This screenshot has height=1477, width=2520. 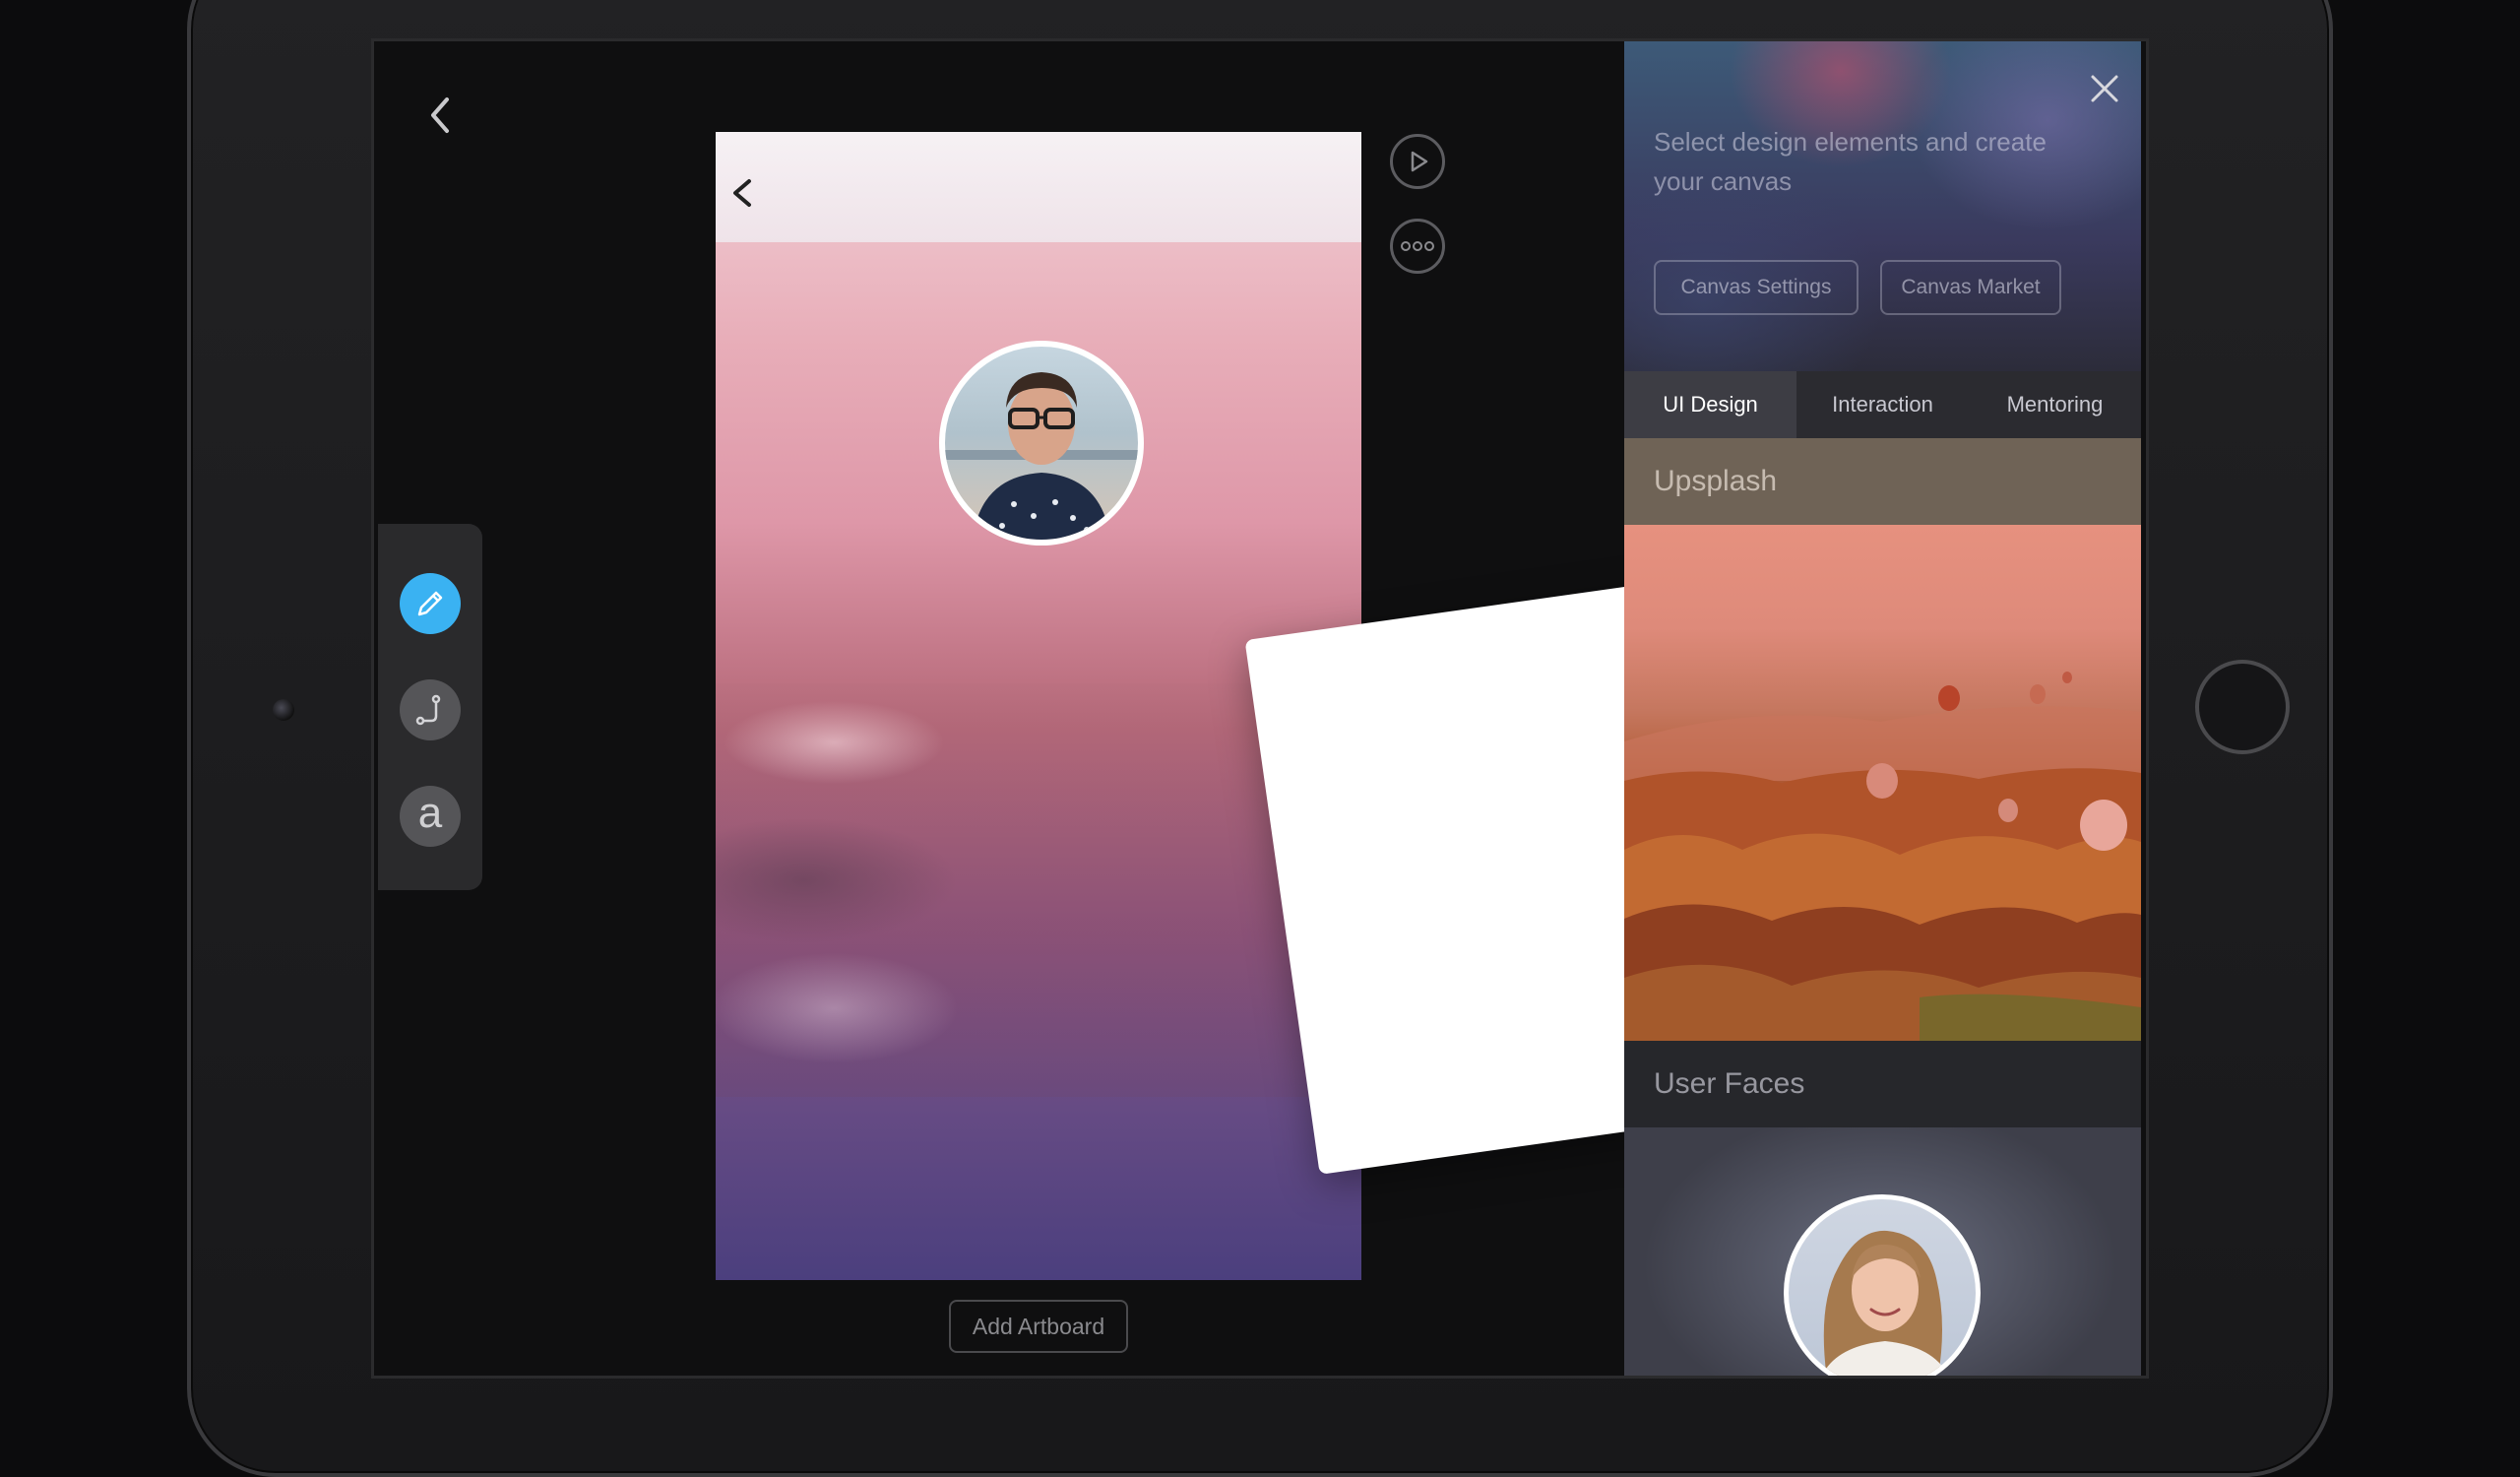 What do you see at coordinates (1041, 456) in the screenshot?
I see `man-portrait` at bounding box center [1041, 456].